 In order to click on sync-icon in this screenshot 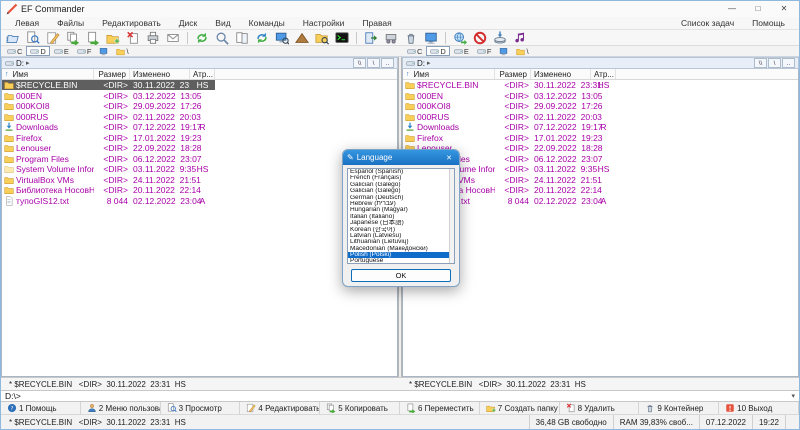, I will do `click(262, 37)`.